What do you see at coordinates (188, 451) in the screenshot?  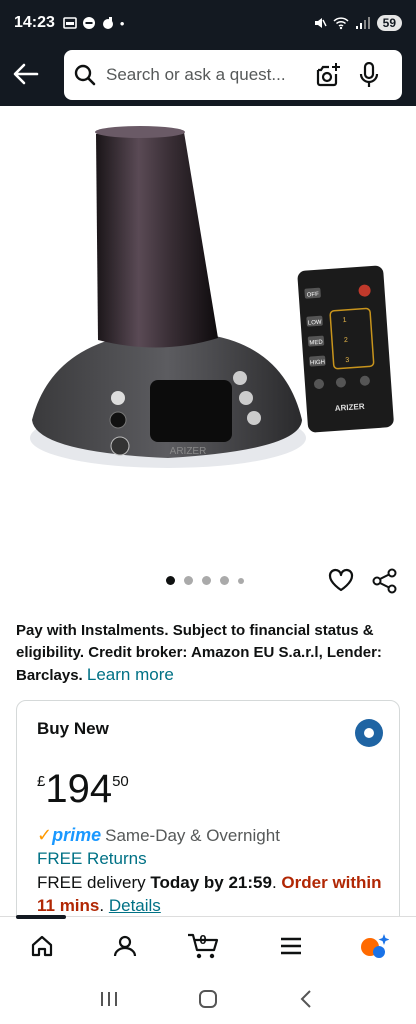 I see `device-brand-label: ARIZER` at bounding box center [188, 451].